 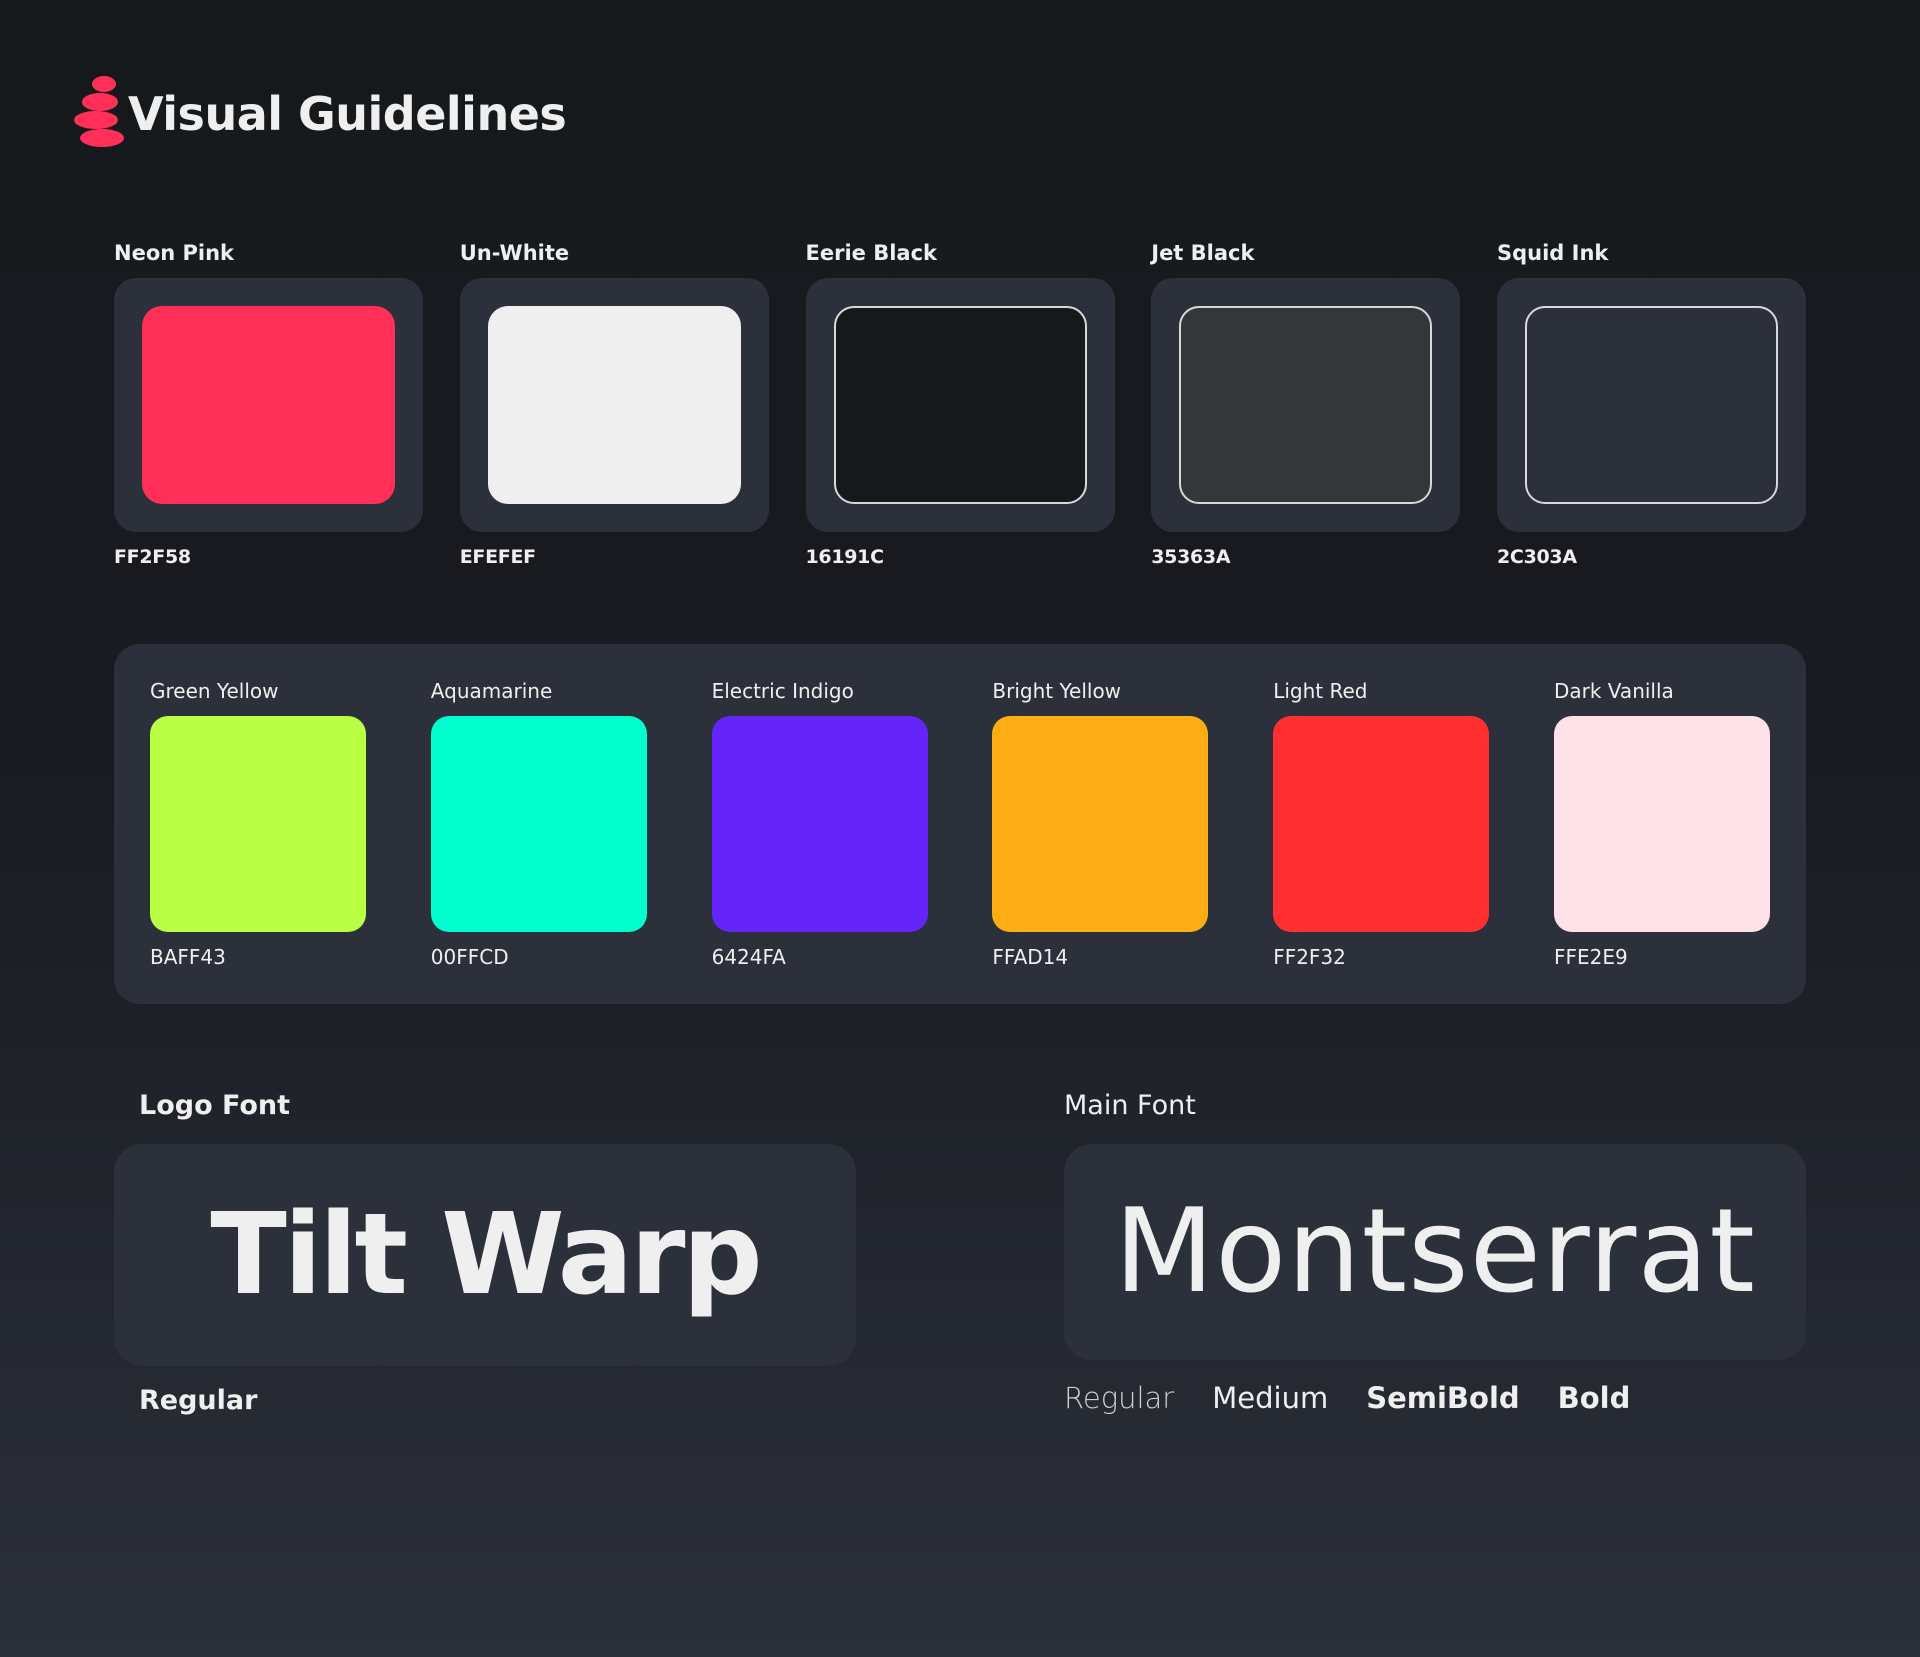 I want to click on color-name: Un-White, so click(x=514, y=253).